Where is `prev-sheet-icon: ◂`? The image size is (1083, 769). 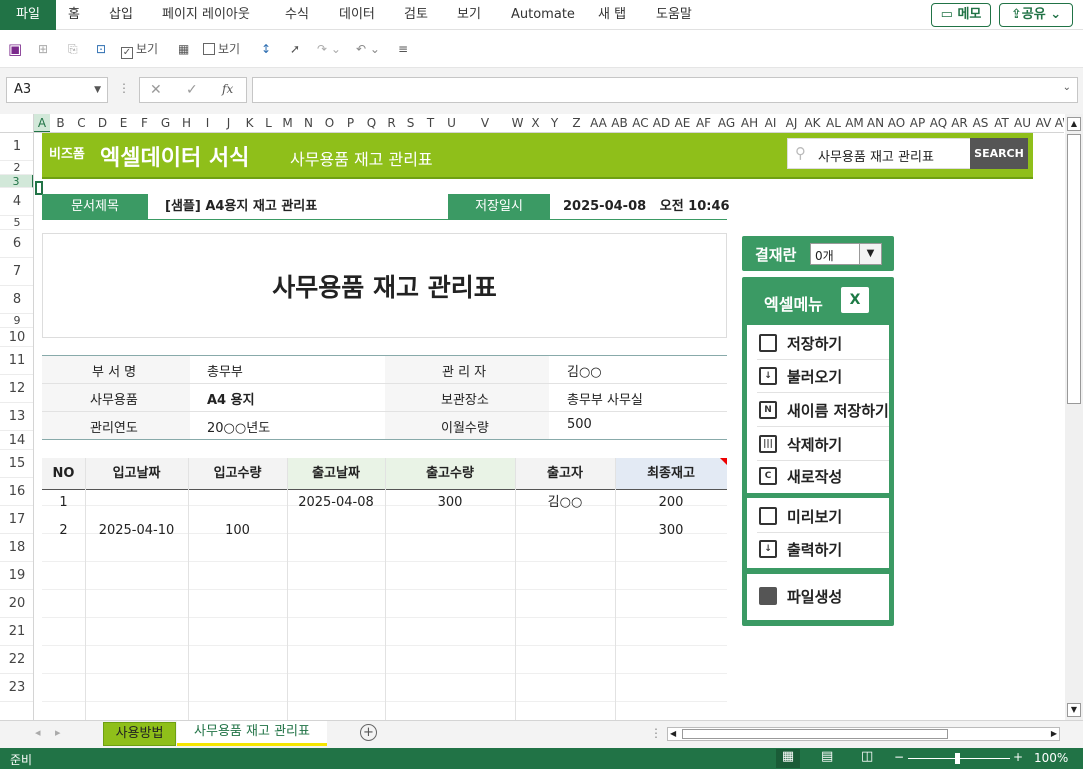 prev-sheet-icon: ◂ is located at coordinates (38, 732).